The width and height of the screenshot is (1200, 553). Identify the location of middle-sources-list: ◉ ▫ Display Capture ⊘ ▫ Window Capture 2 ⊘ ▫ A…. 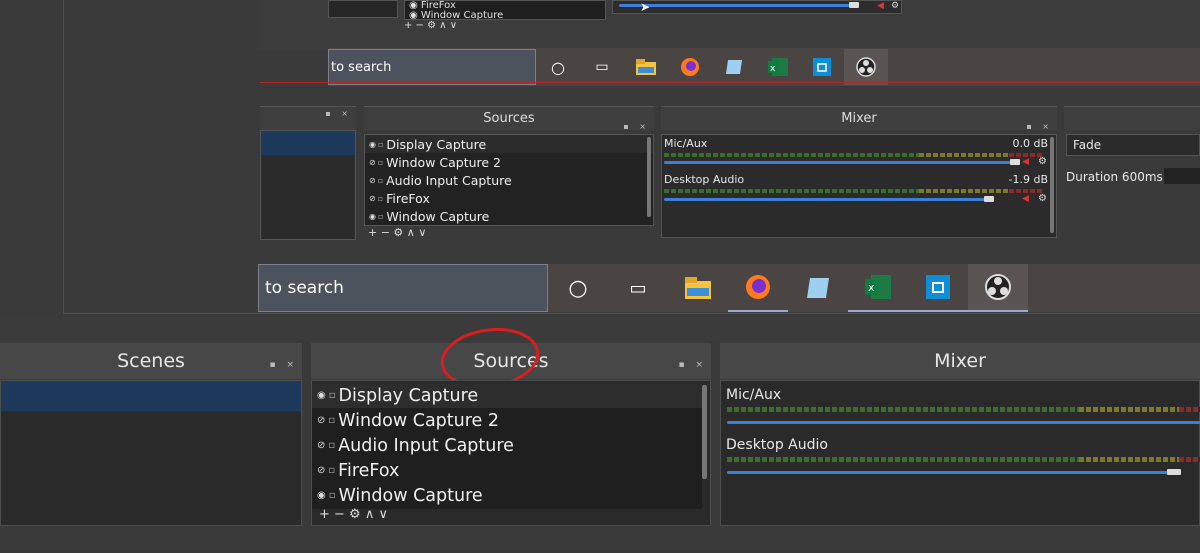
(509, 180).